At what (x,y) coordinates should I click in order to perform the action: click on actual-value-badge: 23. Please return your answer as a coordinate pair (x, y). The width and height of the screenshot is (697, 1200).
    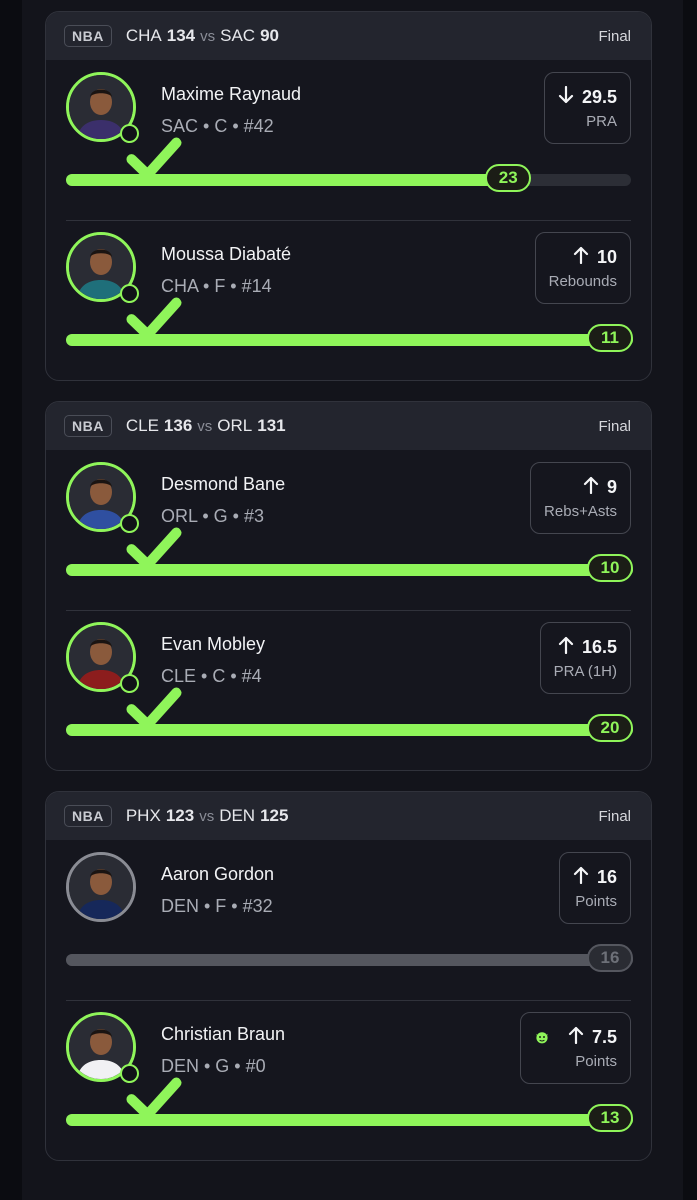
    Looking at the image, I should click on (508, 178).